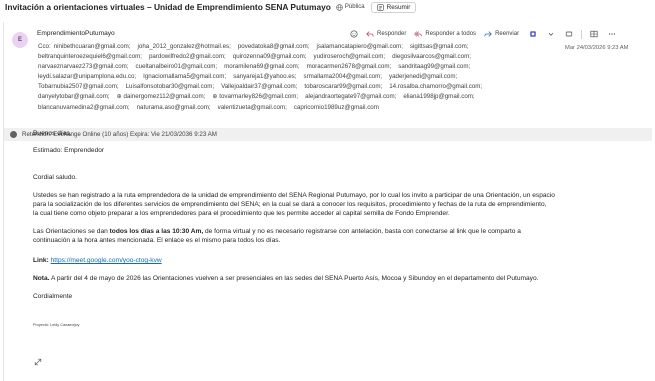 The width and height of the screenshot is (655, 381). Describe the element at coordinates (431, 56) in the screenshot. I see `recipient: diegosilvaarcos@gmail.com;` at that location.